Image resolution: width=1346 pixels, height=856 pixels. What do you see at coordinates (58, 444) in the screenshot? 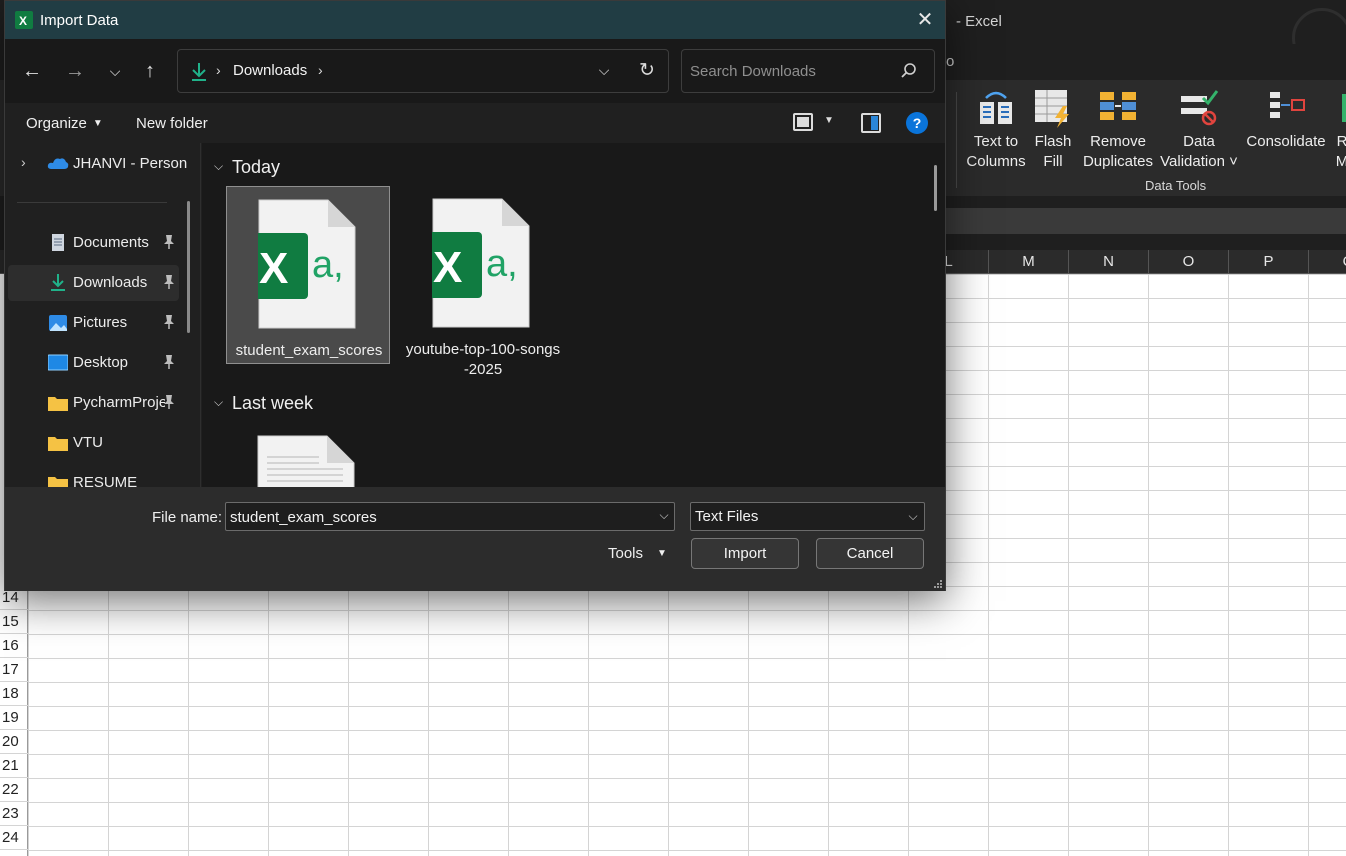
I see `folder-icon` at bounding box center [58, 444].